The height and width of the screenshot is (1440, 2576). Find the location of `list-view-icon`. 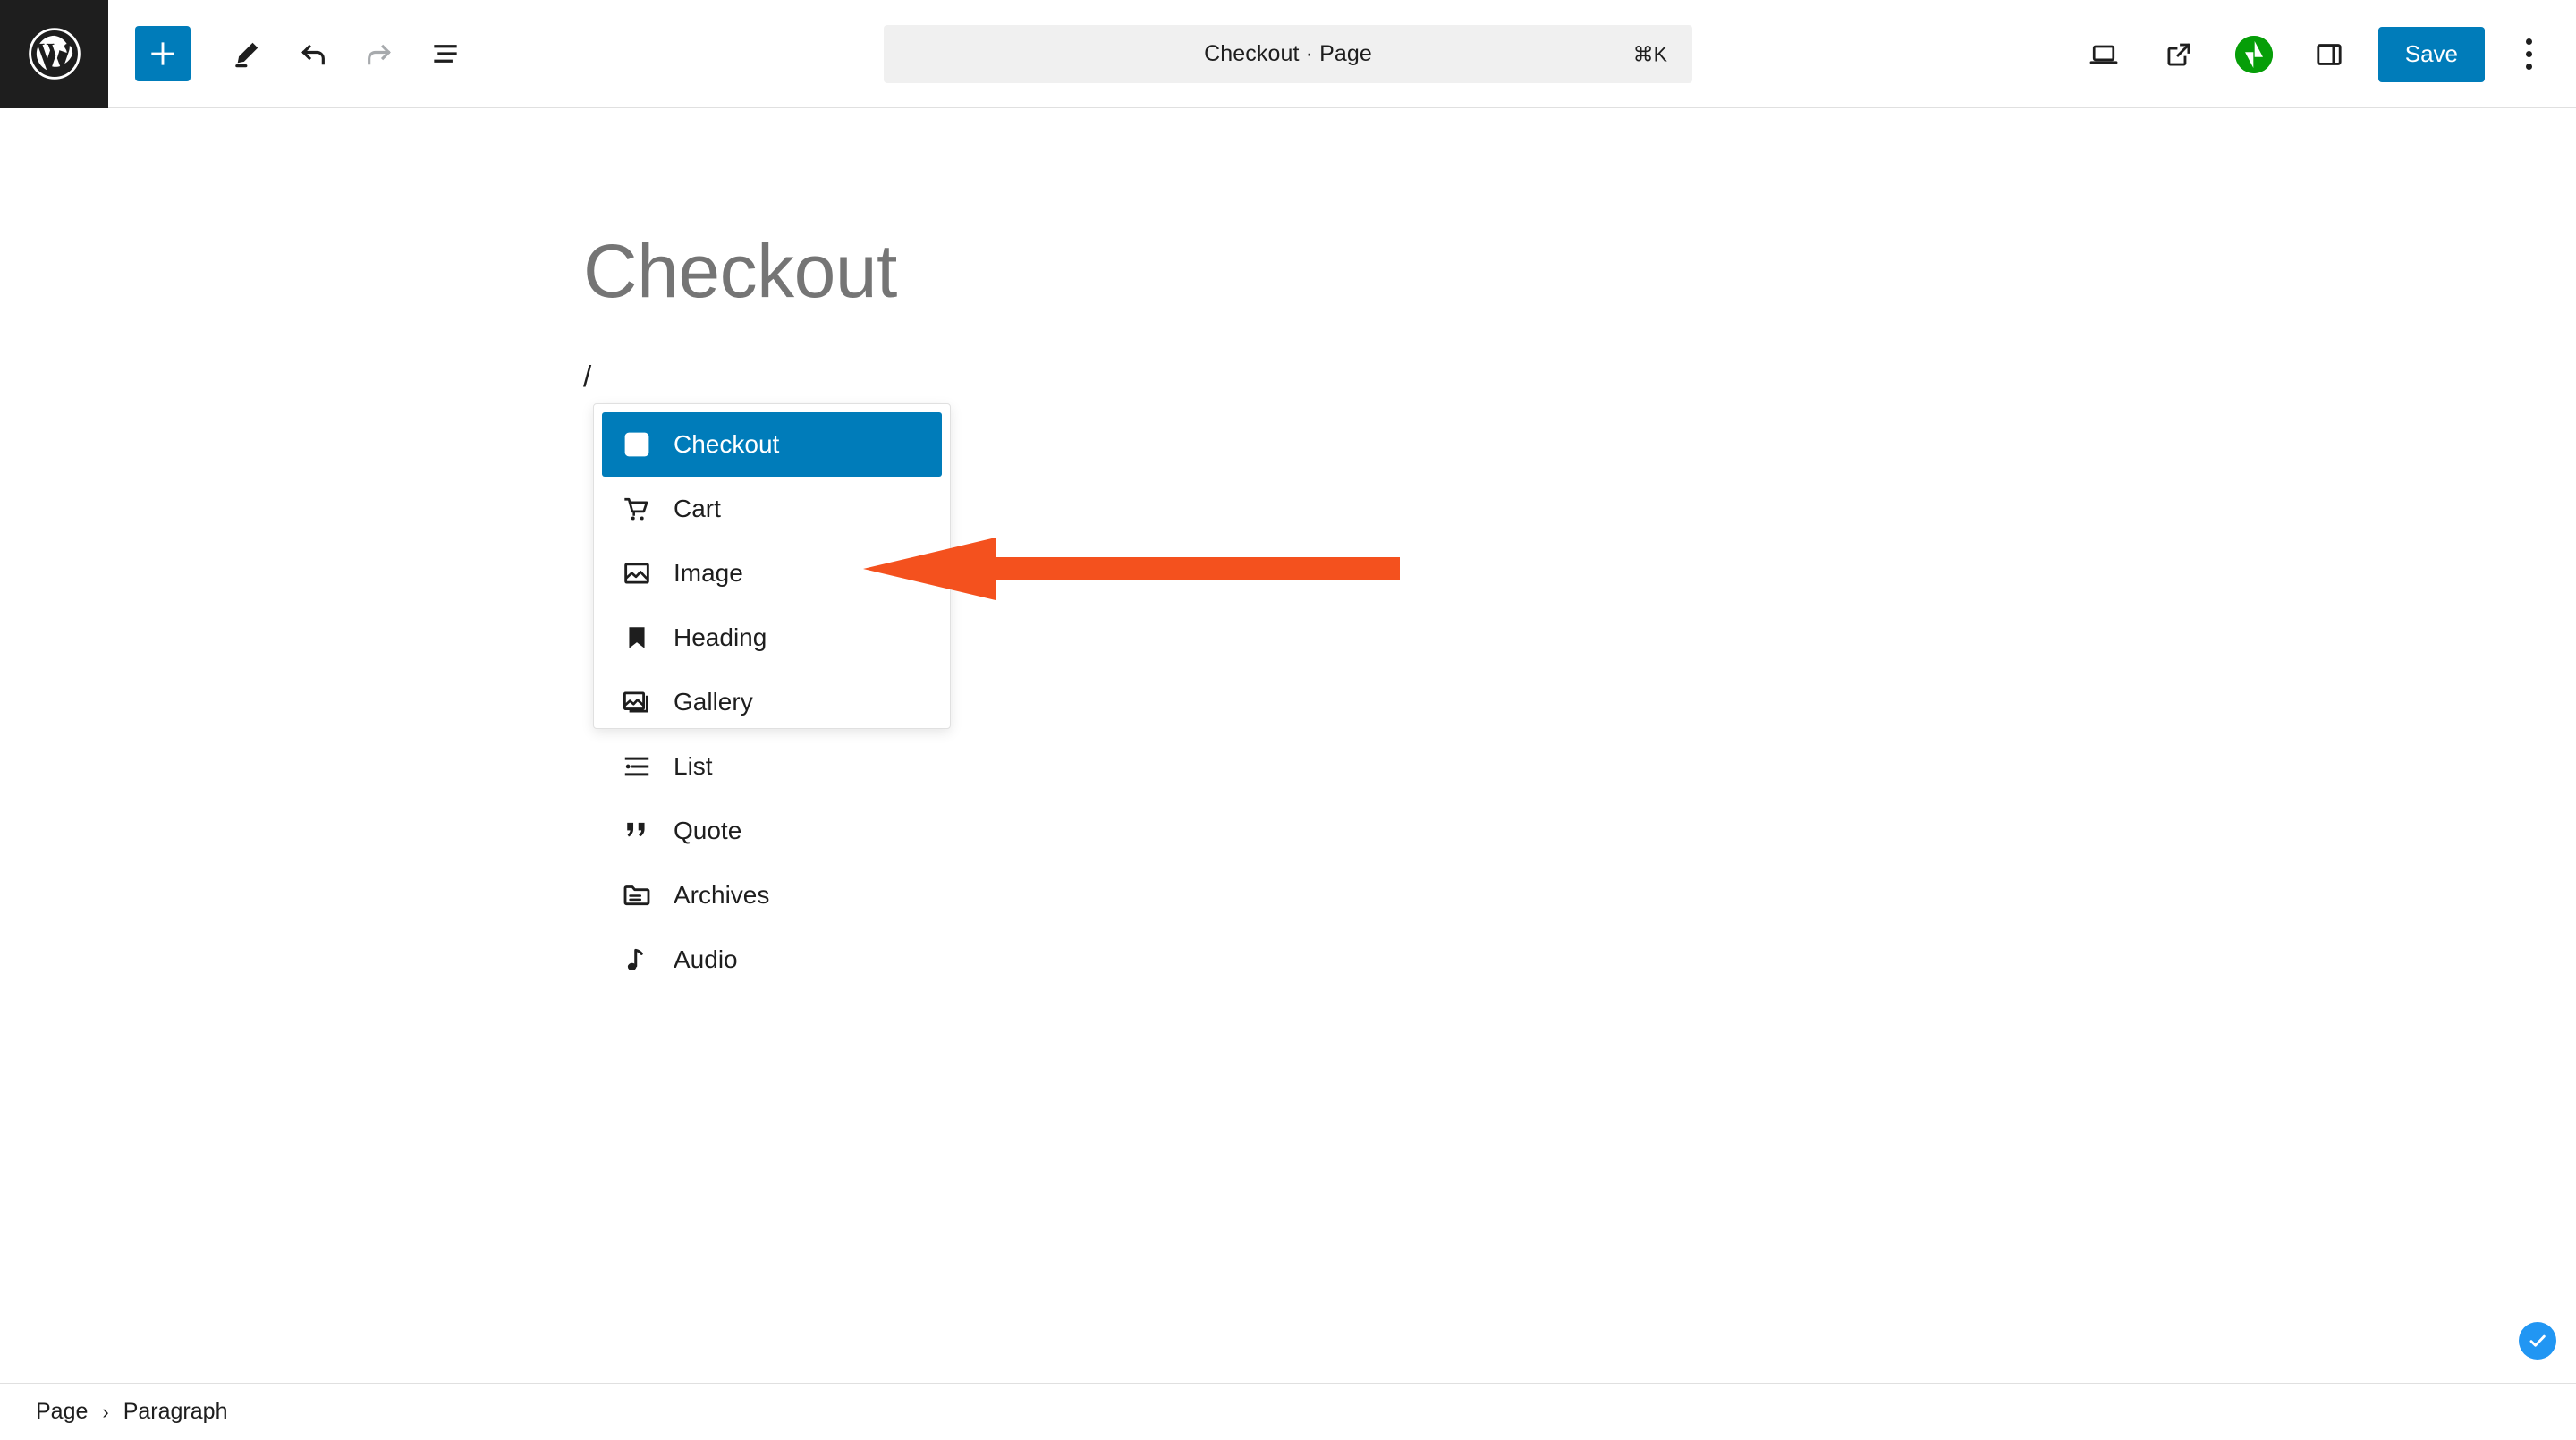

list-view-icon is located at coordinates (445, 54).